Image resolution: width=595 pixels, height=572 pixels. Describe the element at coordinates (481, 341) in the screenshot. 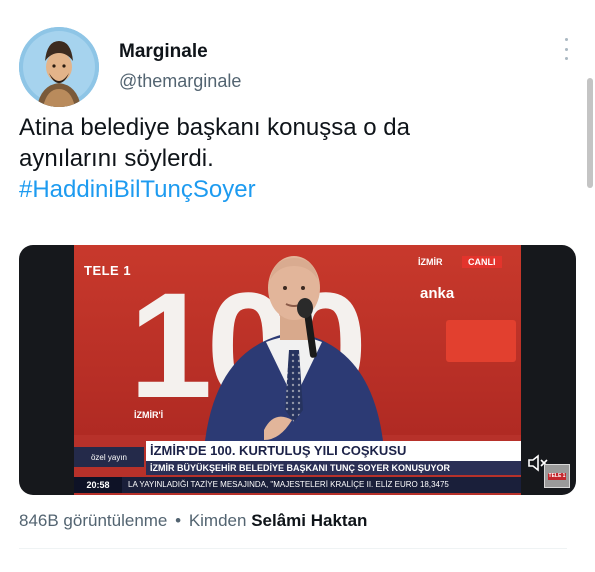

I see `backdrop-screen` at that location.